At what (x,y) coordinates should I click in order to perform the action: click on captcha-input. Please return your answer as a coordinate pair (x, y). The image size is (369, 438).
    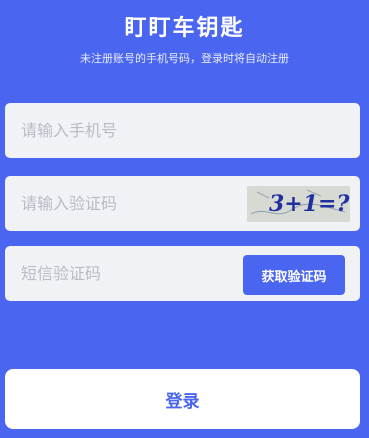
    Looking at the image, I should click on (121, 203).